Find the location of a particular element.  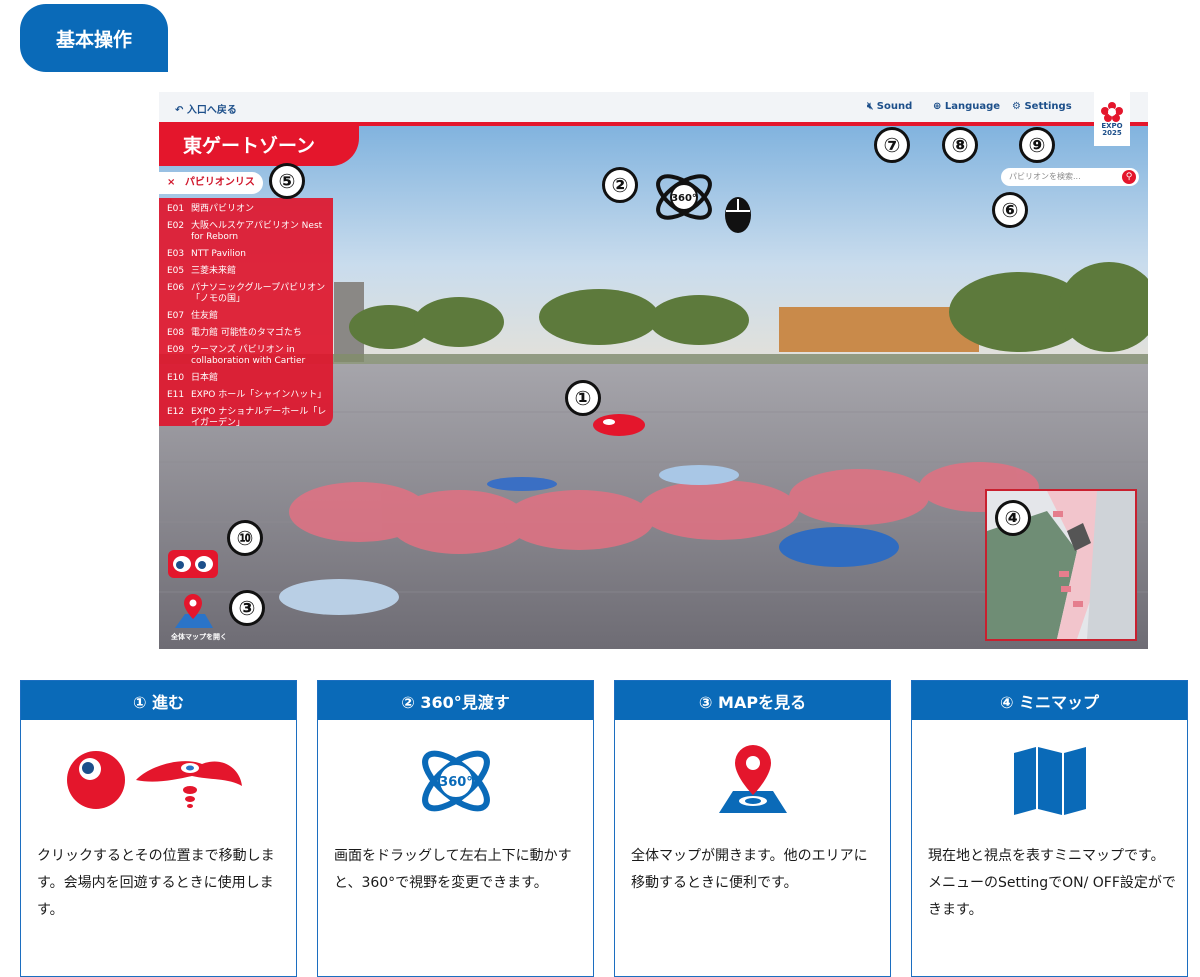

card-title: ① 進む is located at coordinates (158, 700).